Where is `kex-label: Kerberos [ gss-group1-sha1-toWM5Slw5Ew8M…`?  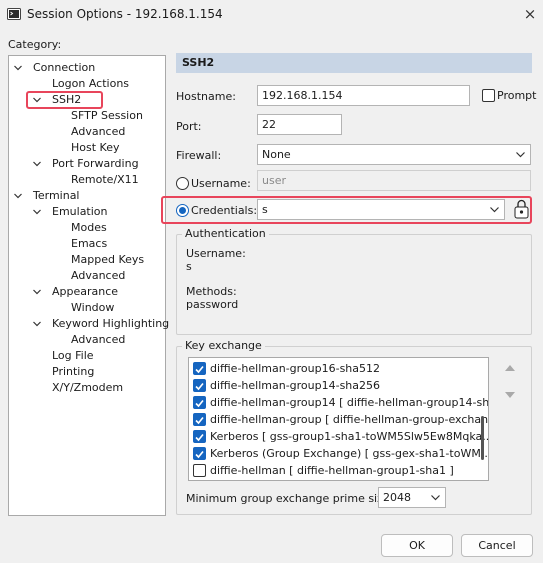
kex-label: Kerberos [ gss-group1-sha1-toWM5Slw5Ew8M… is located at coordinates (349, 436).